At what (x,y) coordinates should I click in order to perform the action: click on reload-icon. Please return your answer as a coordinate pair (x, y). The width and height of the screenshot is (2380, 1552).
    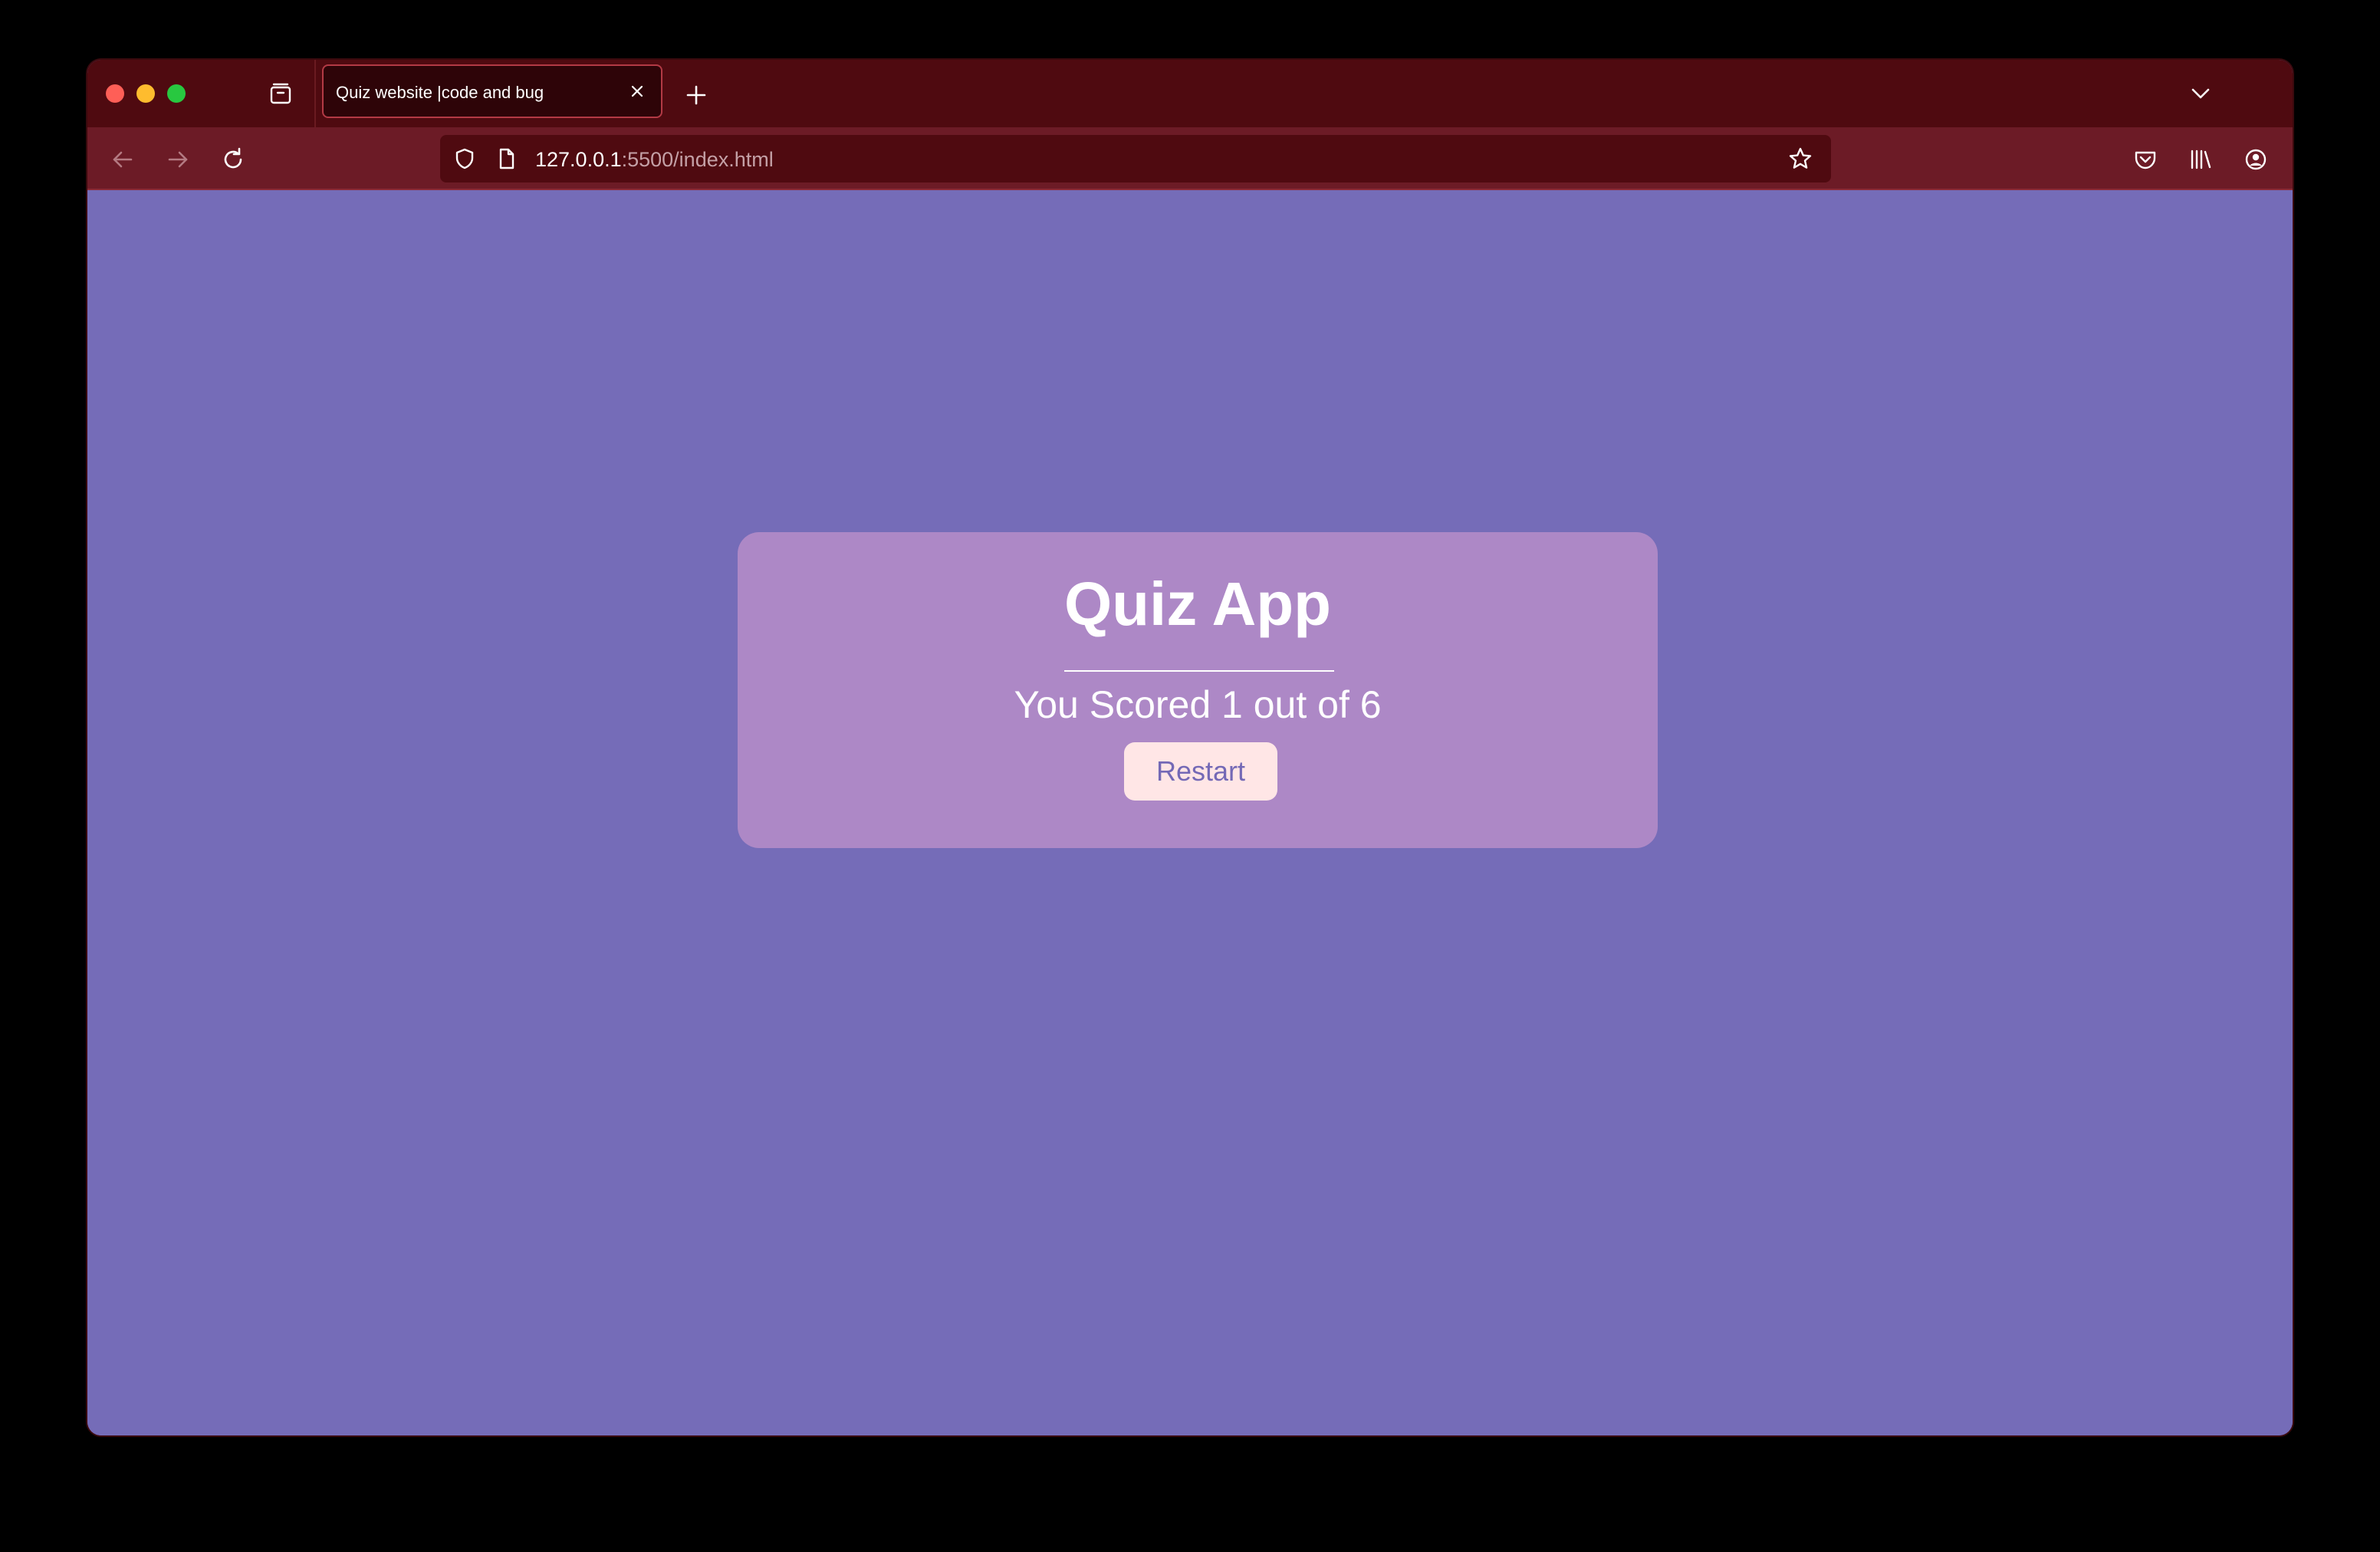
    Looking at the image, I should click on (233, 159).